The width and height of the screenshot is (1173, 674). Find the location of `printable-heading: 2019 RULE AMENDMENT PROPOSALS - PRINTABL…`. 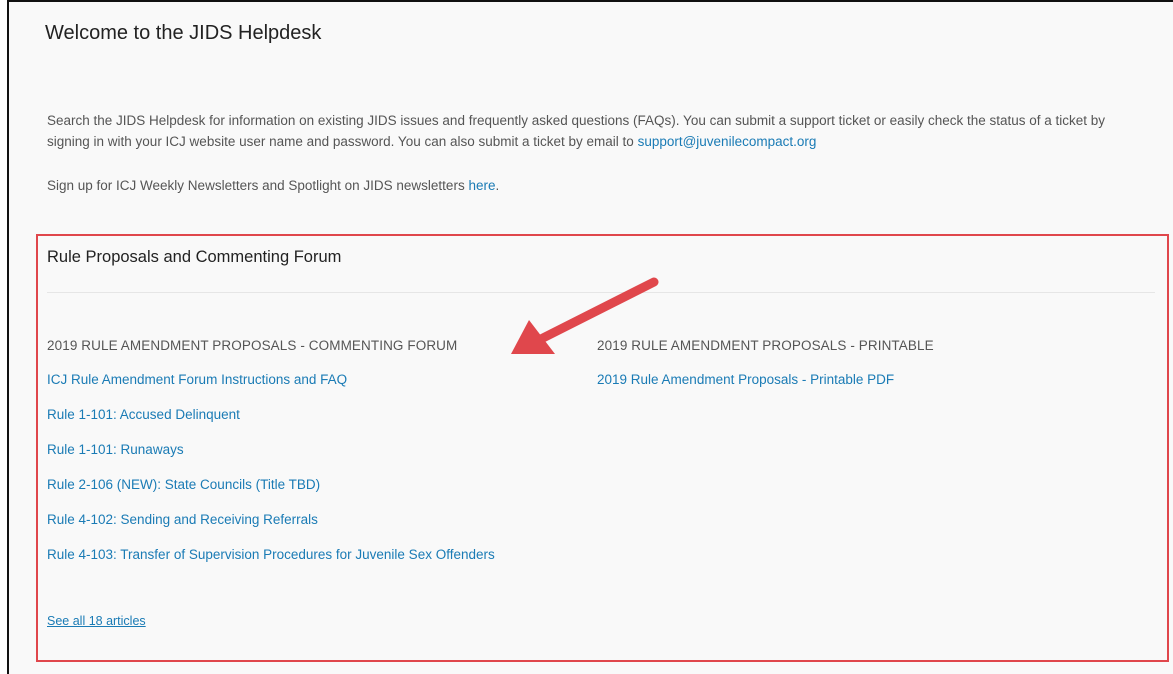

printable-heading: 2019 RULE AMENDMENT PROPOSALS - PRINTABL… is located at coordinates (765, 345).